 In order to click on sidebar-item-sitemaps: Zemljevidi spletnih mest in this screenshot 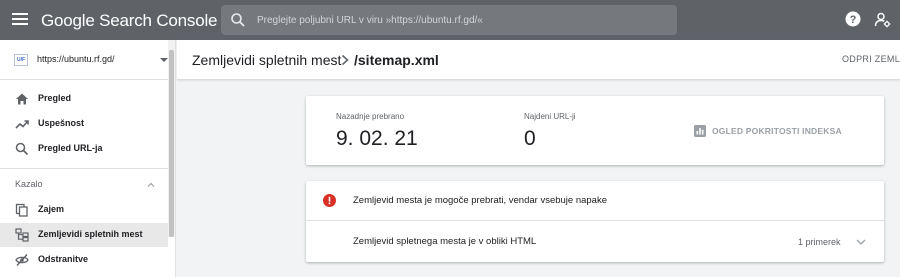, I will do `click(84, 235)`.